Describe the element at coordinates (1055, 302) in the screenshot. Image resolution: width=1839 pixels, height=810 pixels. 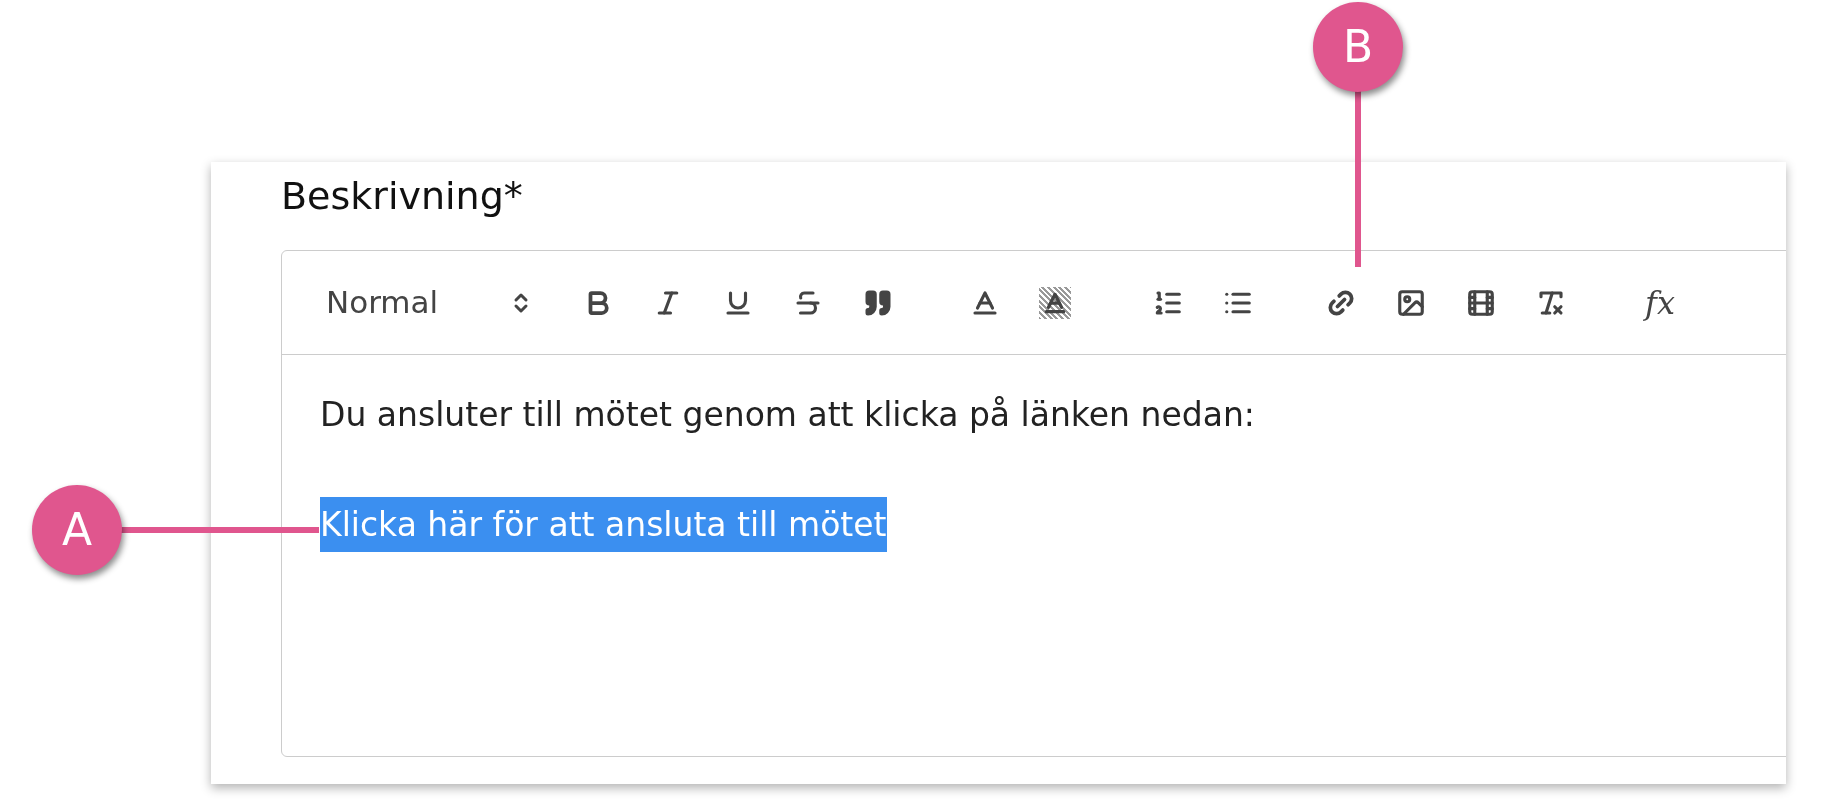
I see `highlight-icon` at that location.